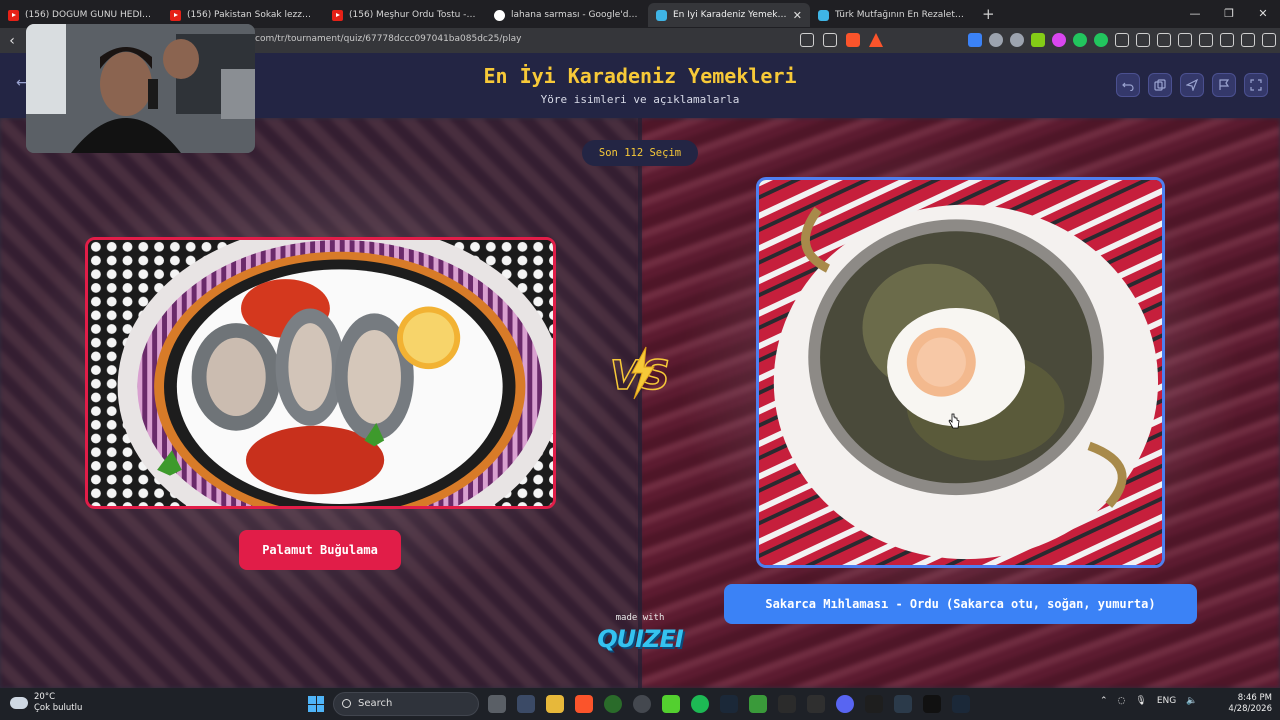  Describe the element at coordinates (830, 40) in the screenshot. I see `share-icon` at that location.